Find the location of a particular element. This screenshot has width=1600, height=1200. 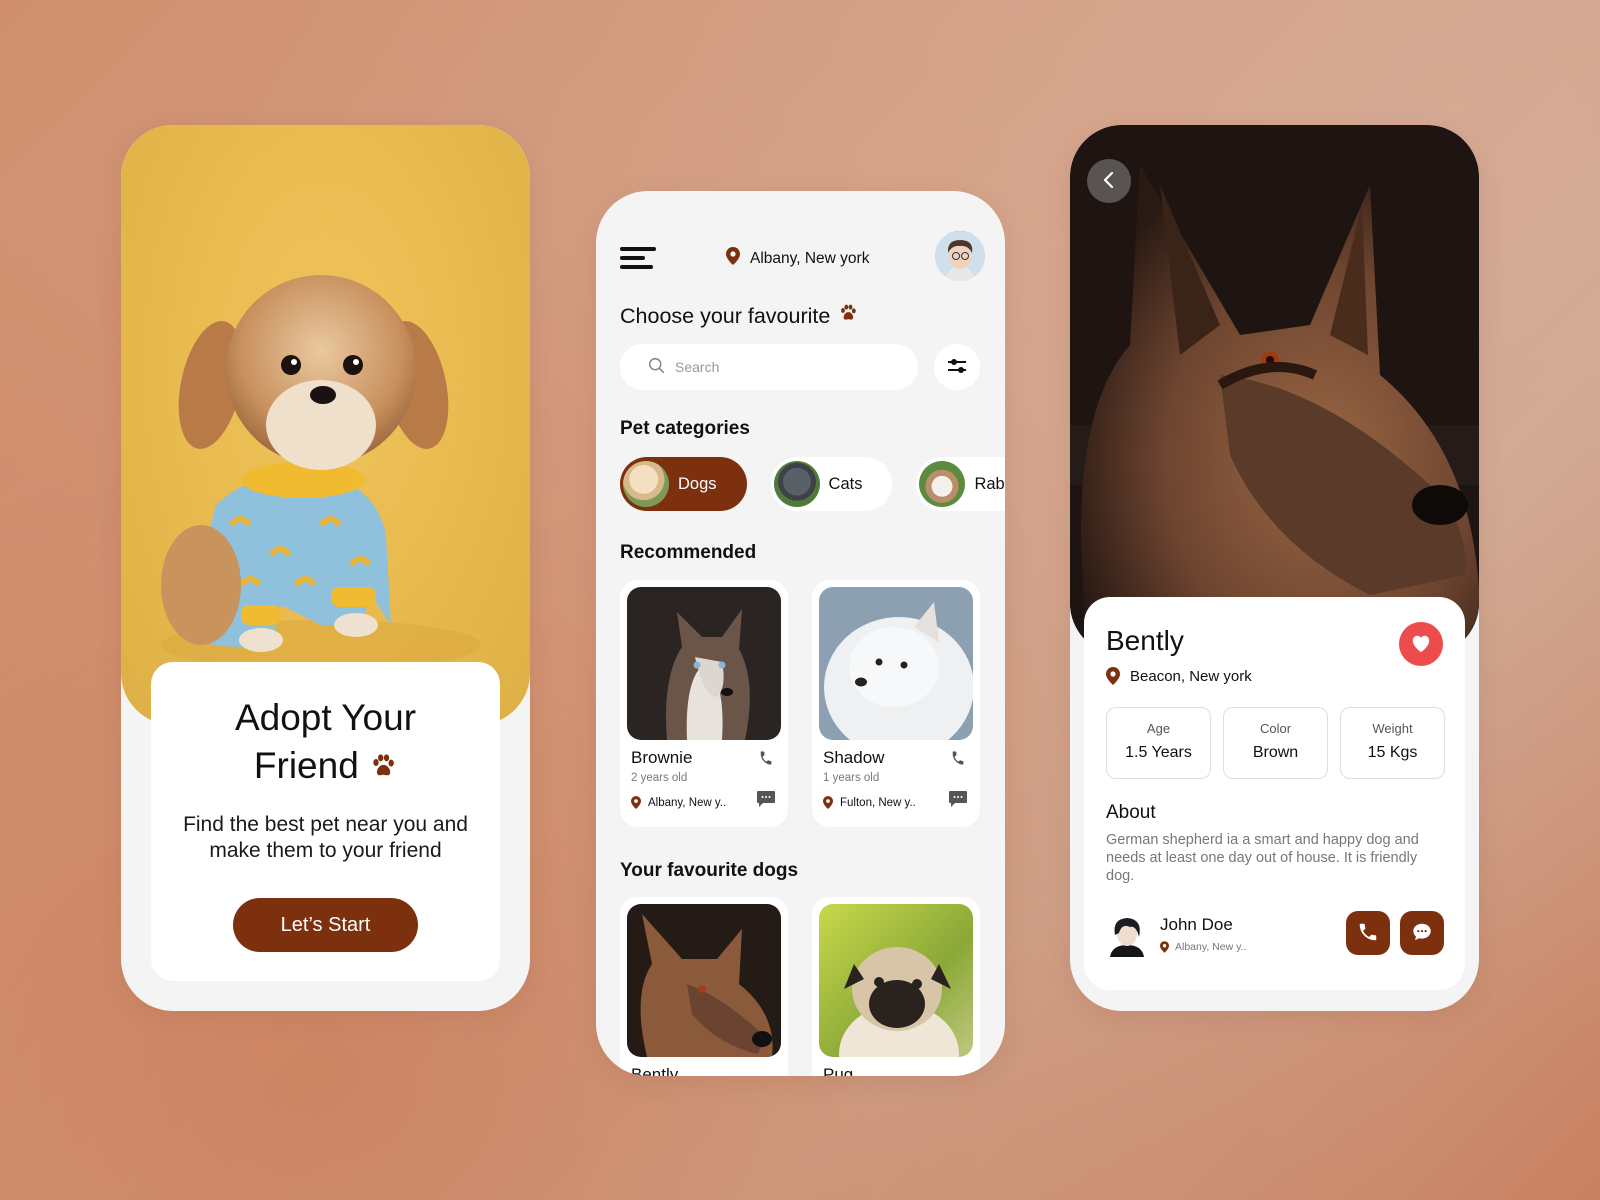

title-line-1: Adopt Your is located at coordinates (325, 717).